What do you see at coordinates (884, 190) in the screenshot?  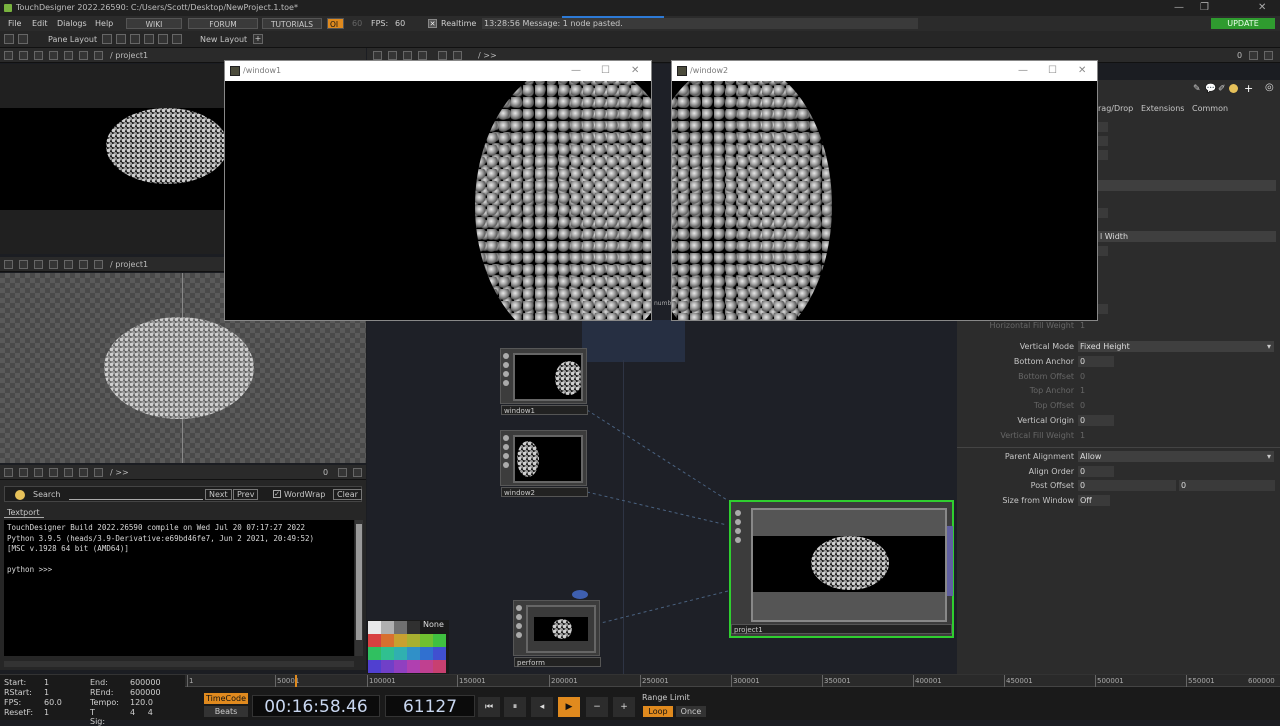 I see `window-window2: /window2 — ☐ ✕` at bounding box center [884, 190].